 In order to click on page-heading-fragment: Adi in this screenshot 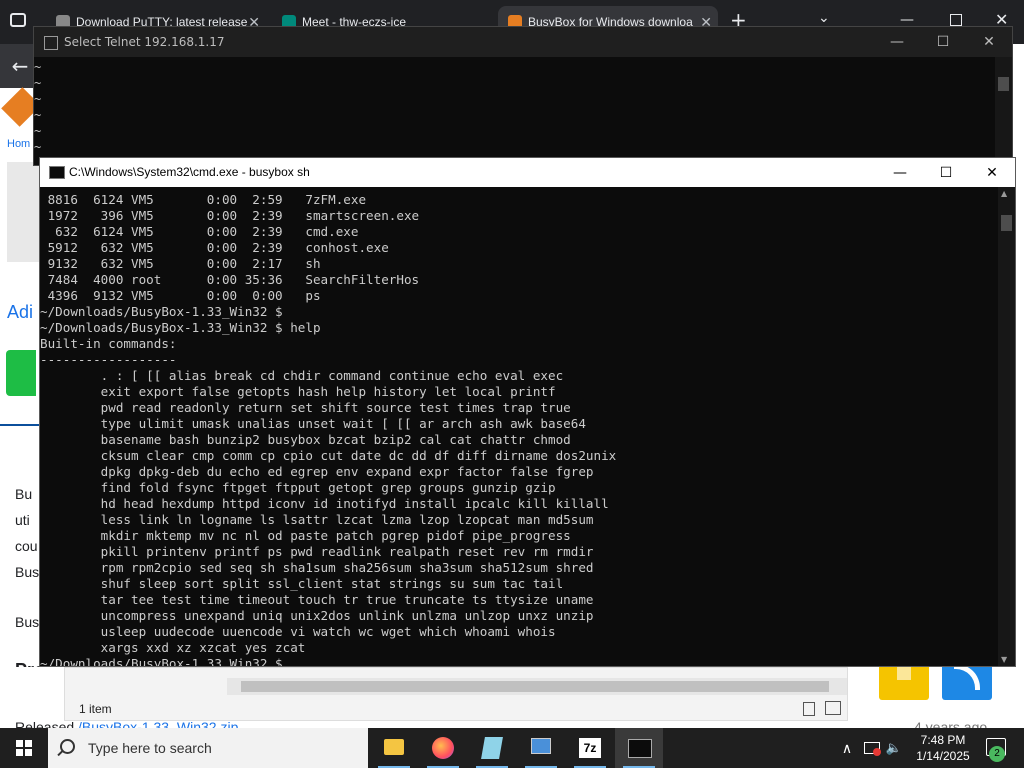, I will do `click(20, 312)`.